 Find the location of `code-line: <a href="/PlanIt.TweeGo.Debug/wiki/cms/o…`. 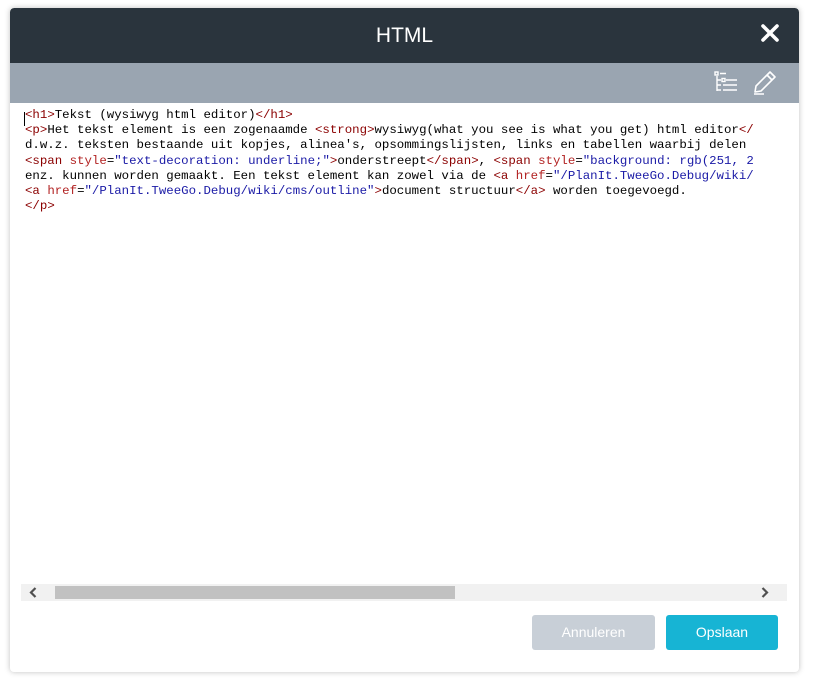

code-line: <a href="/PlanIt.TweeGo.Debug/wiki/cms/o… is located at coordinates (356, 191).